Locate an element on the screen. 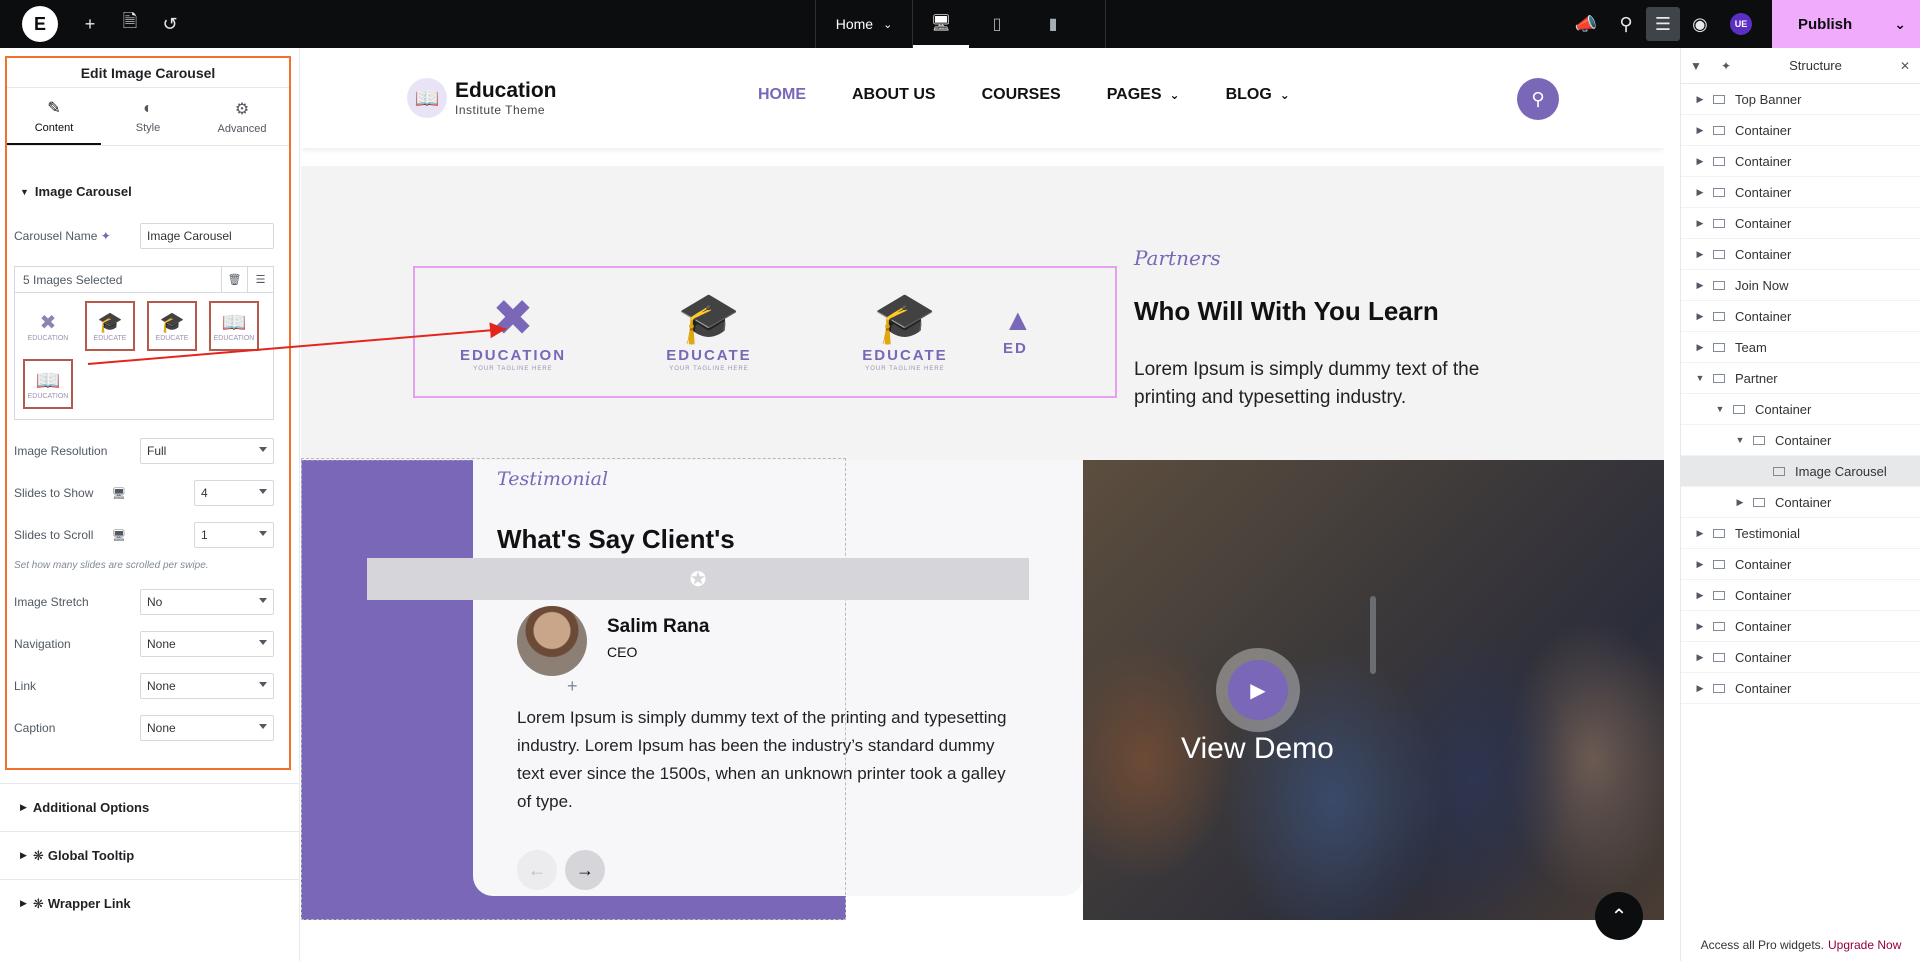  add-element-icon: + is located at coordinates (90, 24).